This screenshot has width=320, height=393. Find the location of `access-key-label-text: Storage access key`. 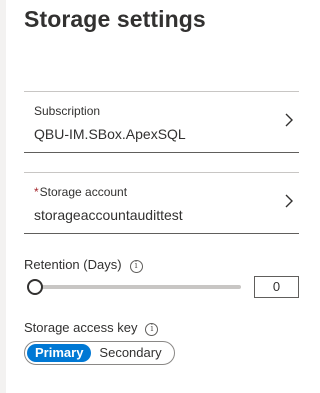

access-key-label-text: Storage access key is located at coordinates (81, 327).